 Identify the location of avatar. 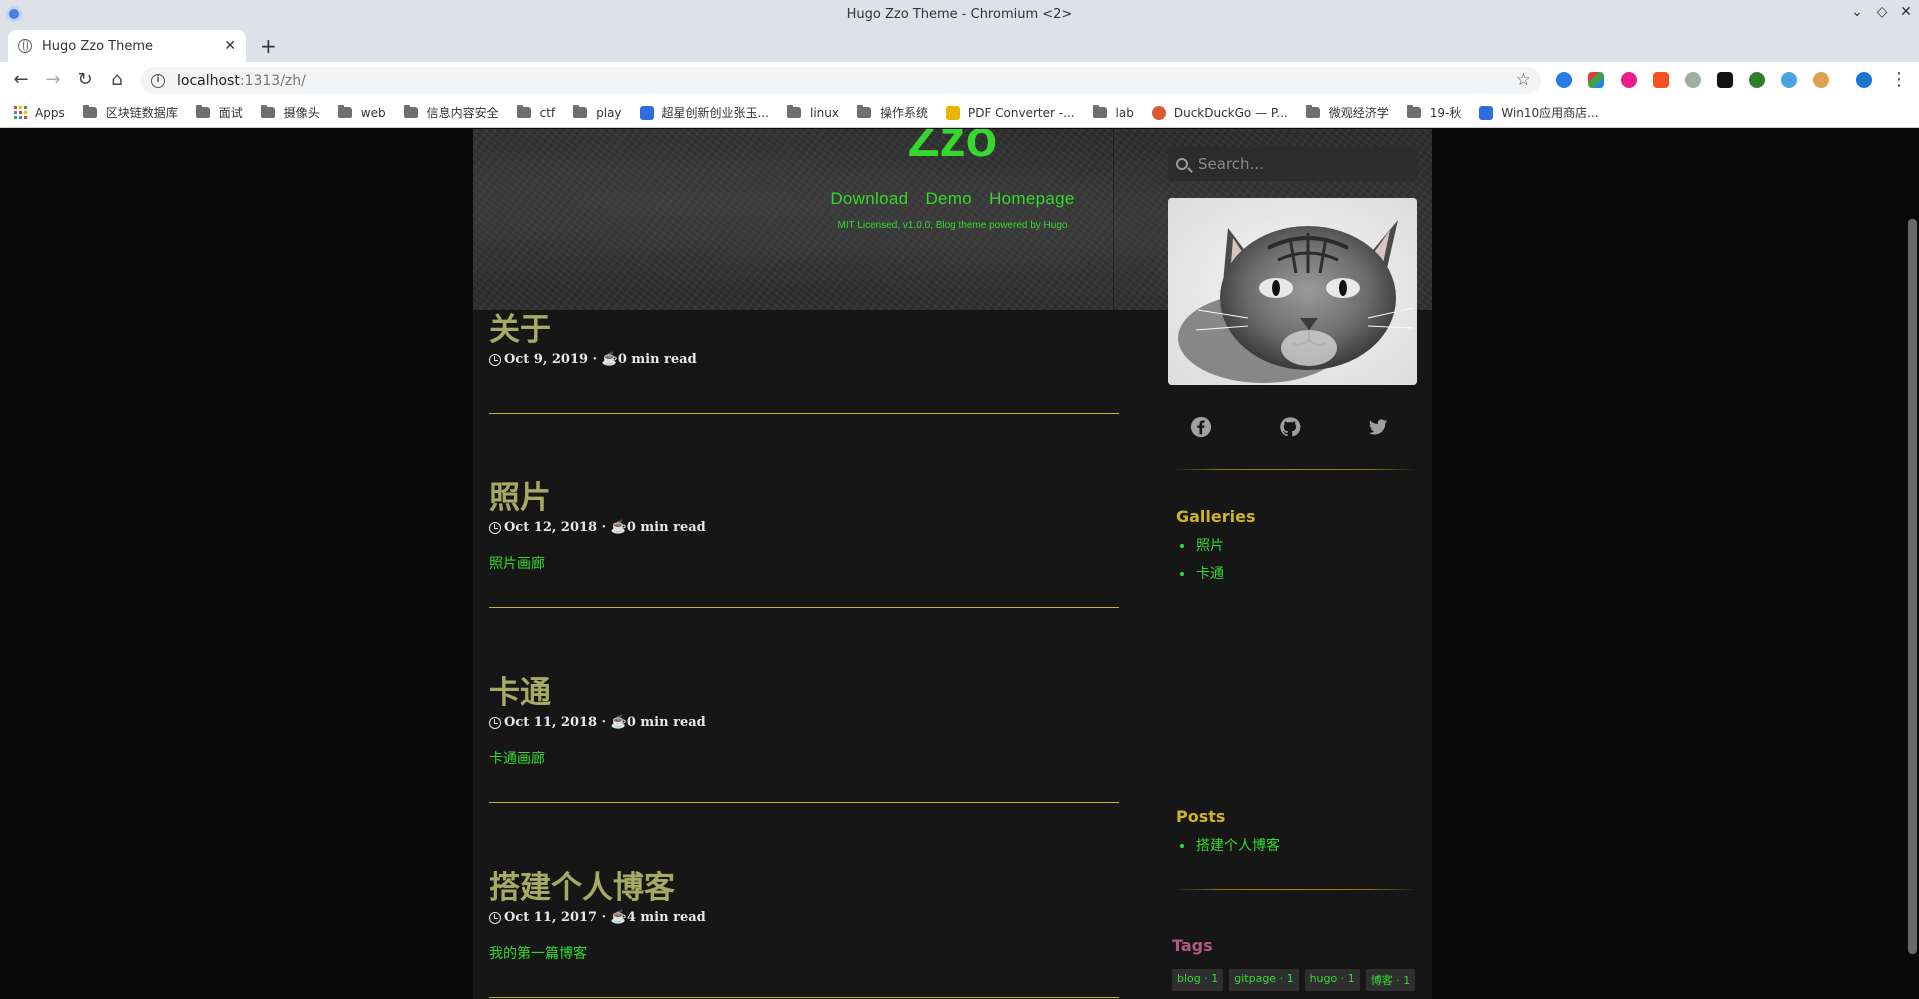
(1292, 291).